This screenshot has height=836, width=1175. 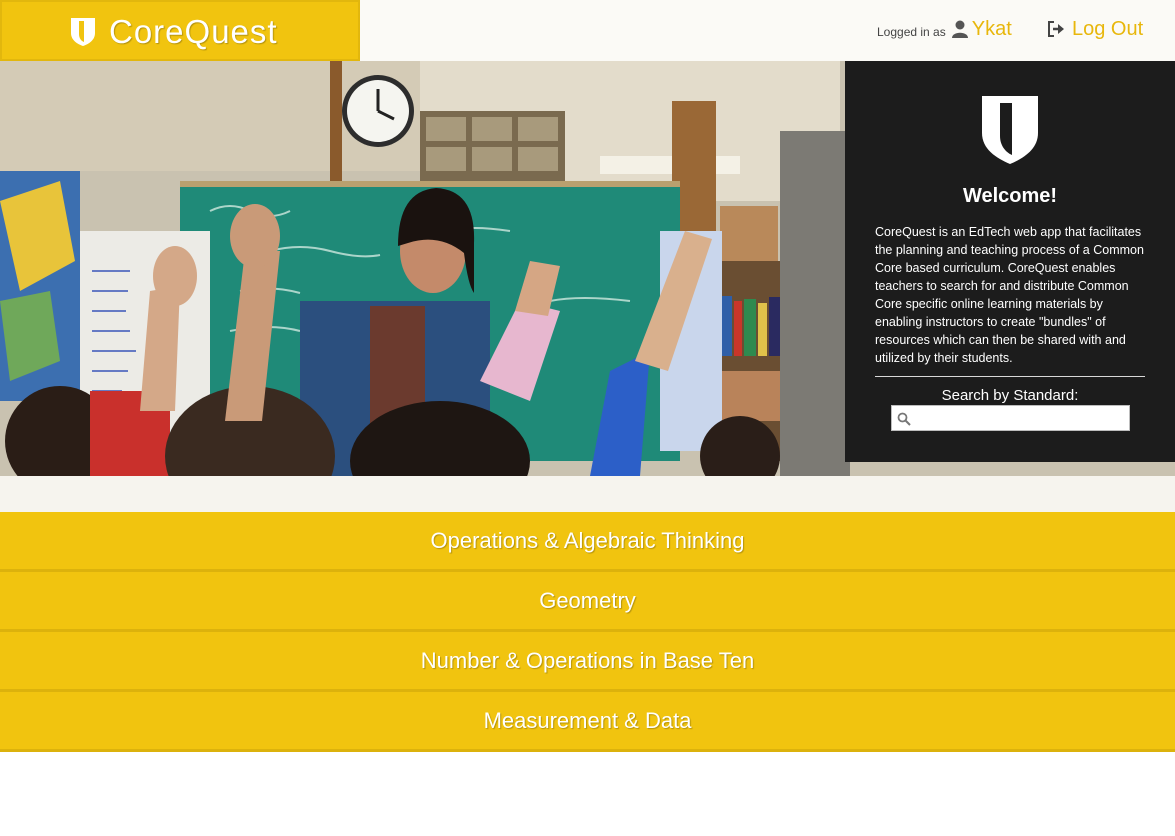 What do you see at coordinates (1010, 196) in the screenshot?
I see `welcome-title: Welcome!` at bounding box center [1010, 196].